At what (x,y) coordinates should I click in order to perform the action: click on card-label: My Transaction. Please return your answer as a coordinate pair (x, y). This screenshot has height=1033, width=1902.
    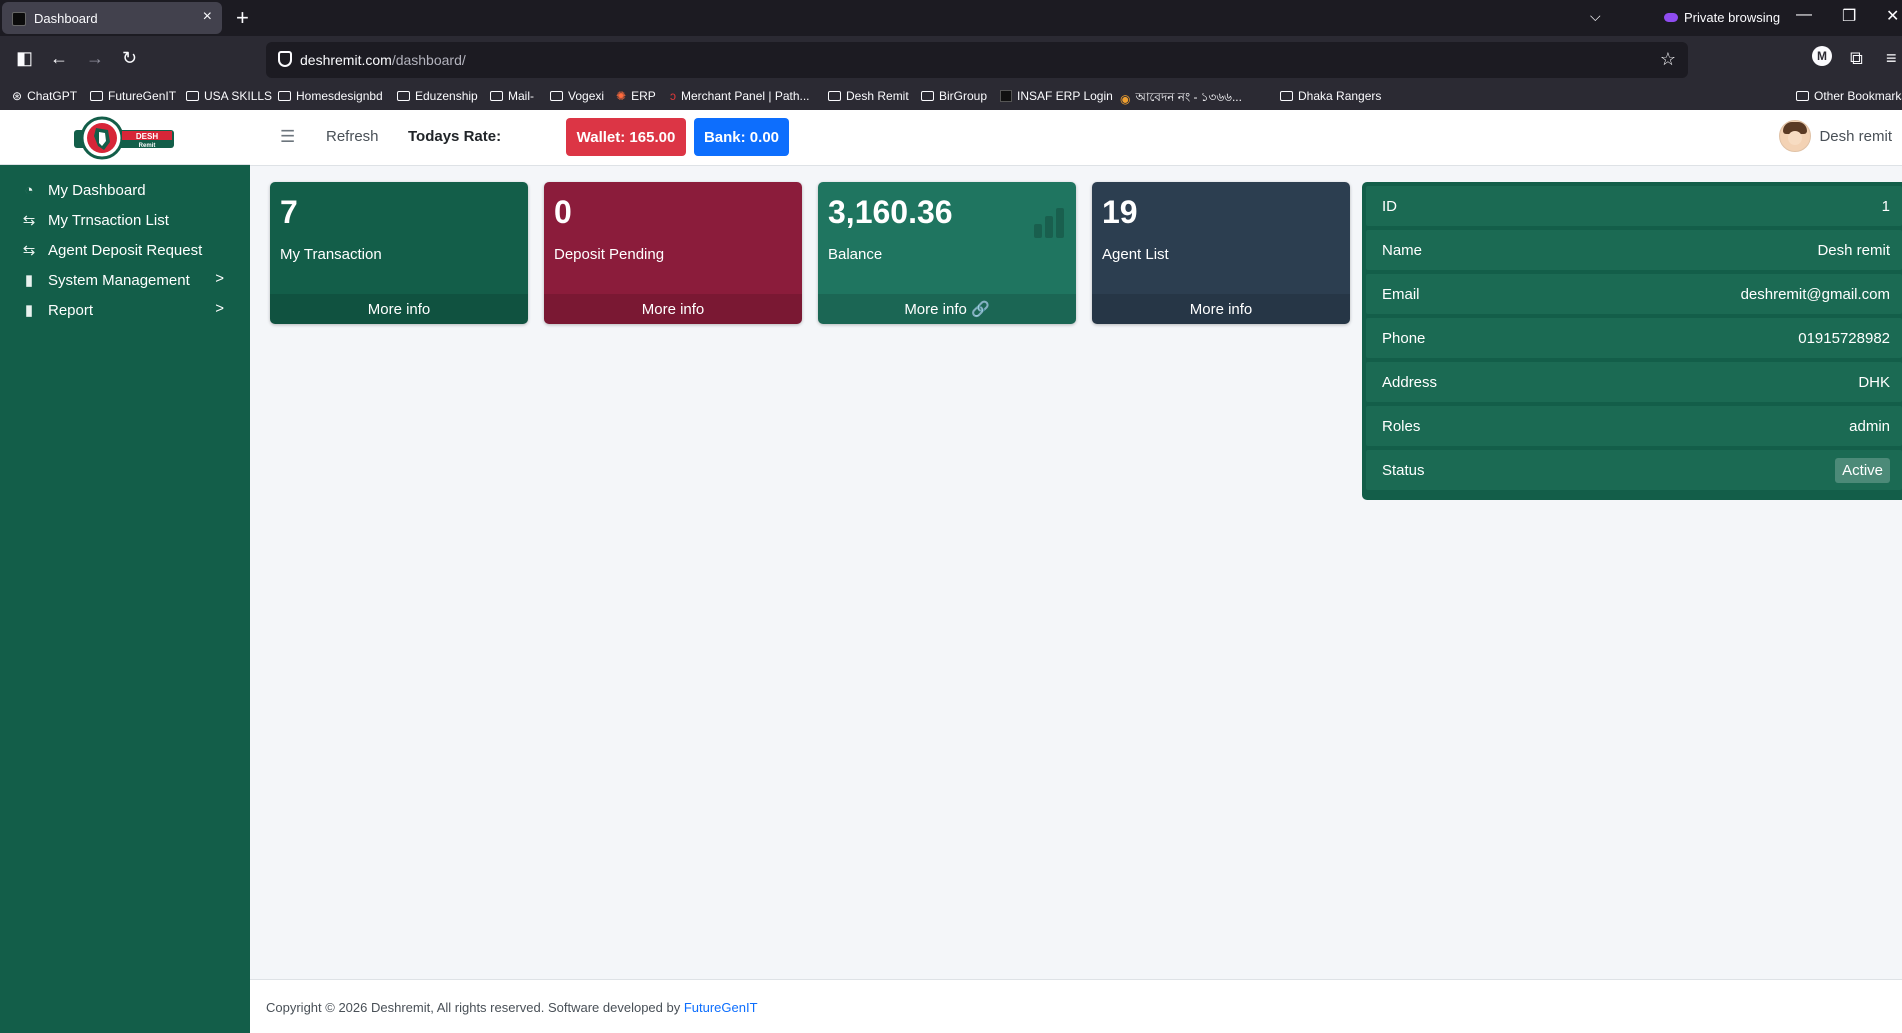
    Looking at the image, I should click on (331, 254).